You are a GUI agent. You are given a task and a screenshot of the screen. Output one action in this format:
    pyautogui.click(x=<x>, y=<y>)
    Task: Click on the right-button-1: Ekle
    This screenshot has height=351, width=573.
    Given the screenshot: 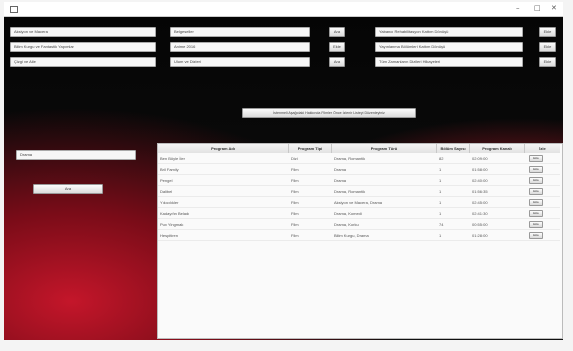 What is the action you would take?
    pyautogui.click(x=547, y=32)
    